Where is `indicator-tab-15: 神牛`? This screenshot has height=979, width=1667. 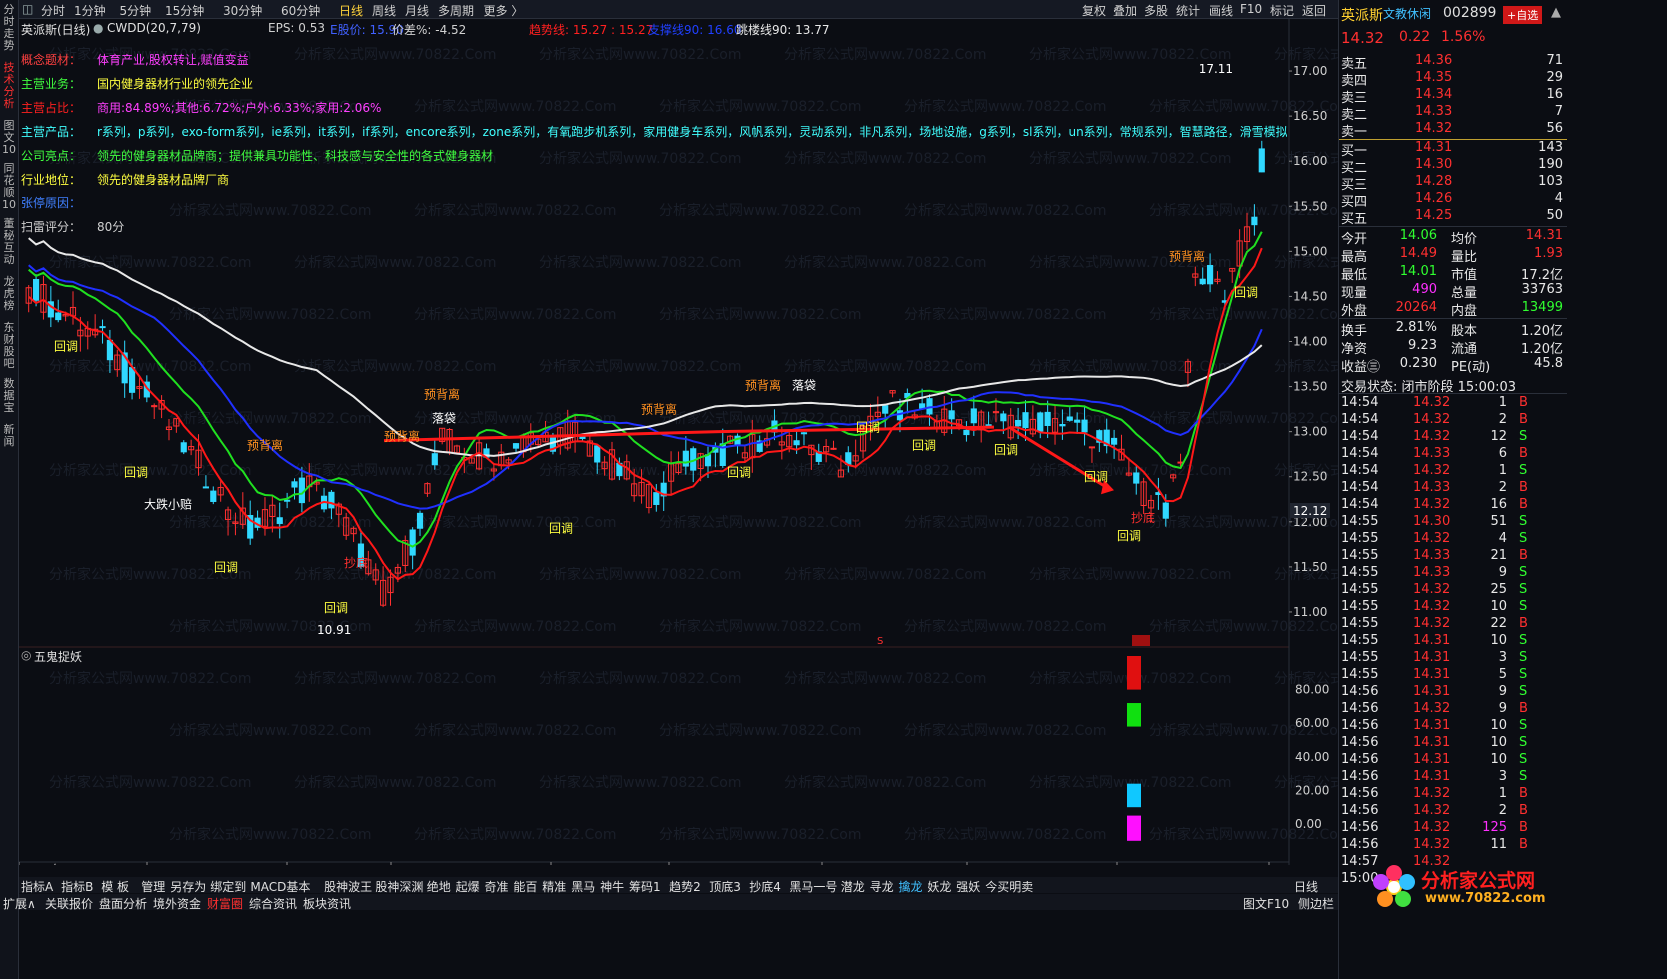 indicator-tab-15: 神牛 is located at coordinates (612, 886).